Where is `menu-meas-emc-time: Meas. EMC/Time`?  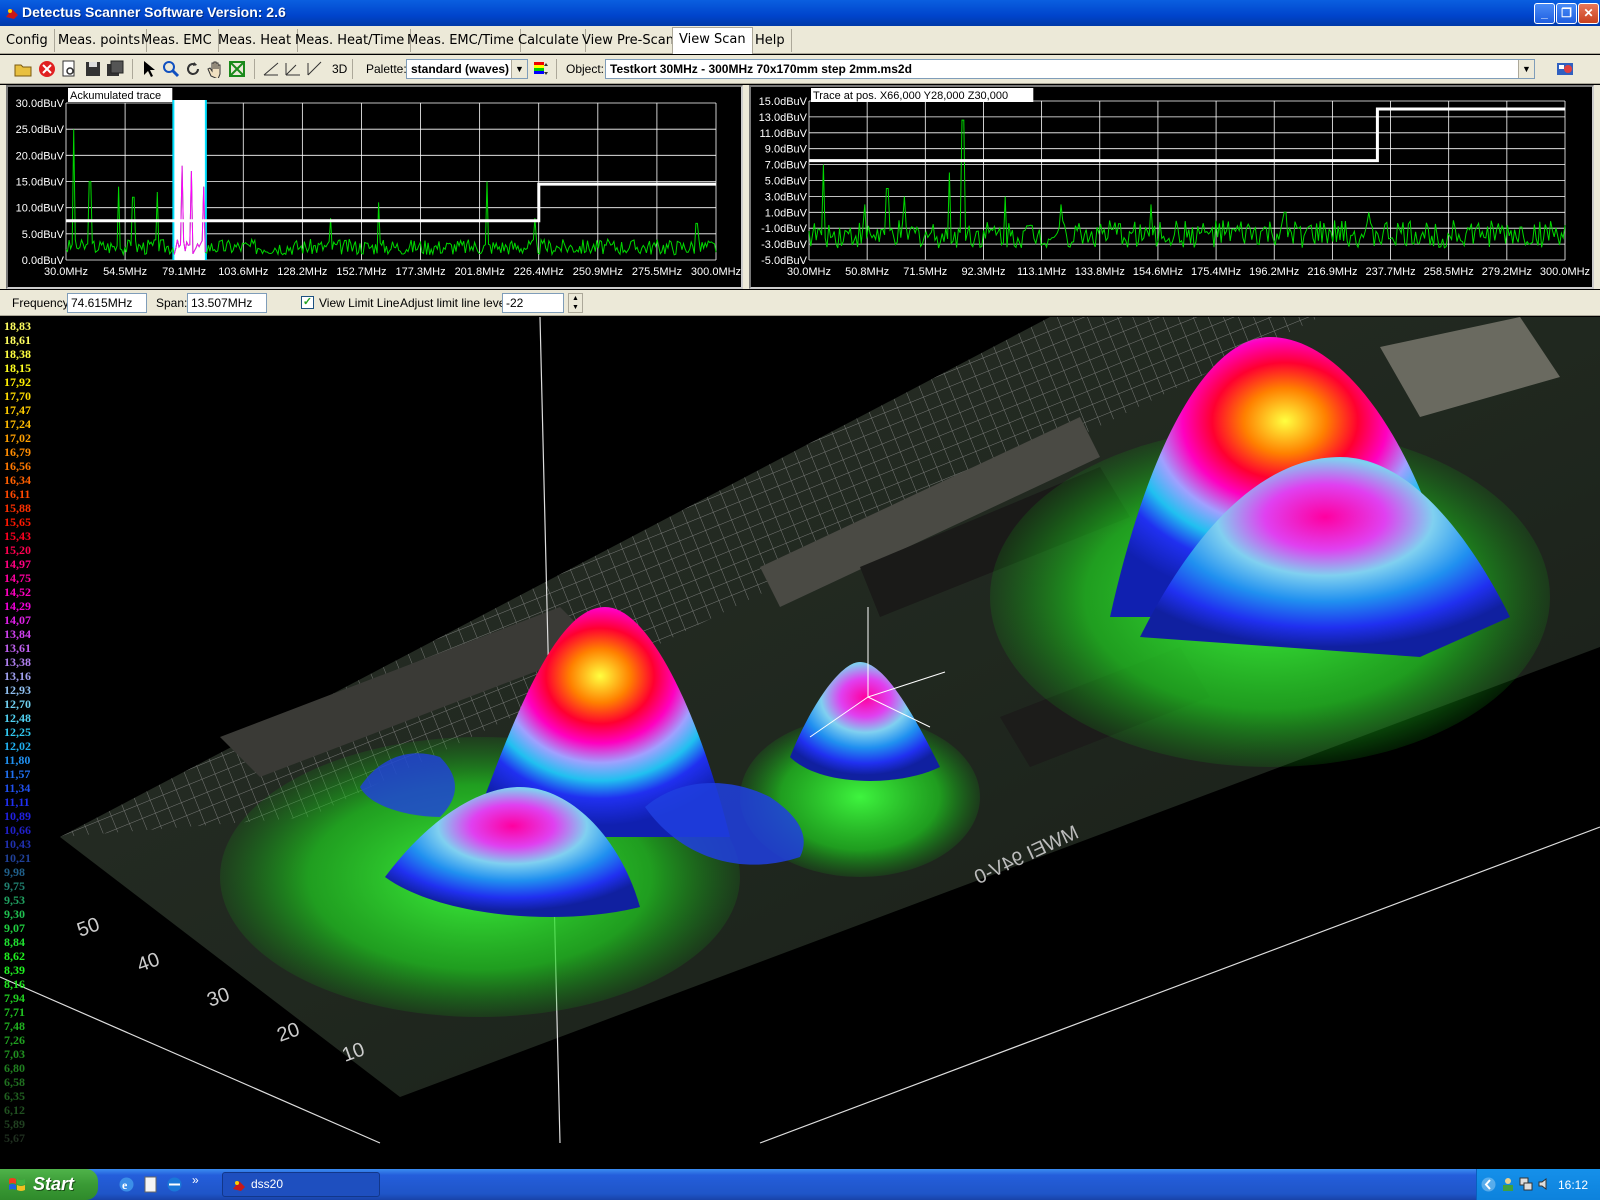
menu-meas-emc-time: Meas. EMC/Time is located at coordinates (461, 40).